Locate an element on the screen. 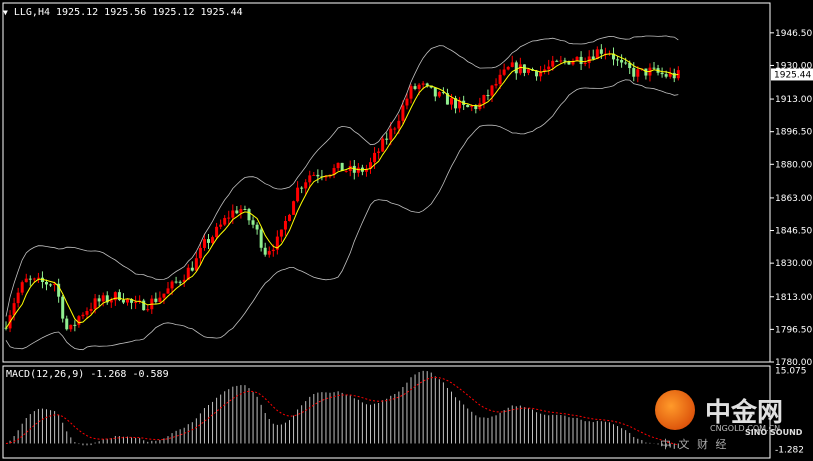 The width and height of the screenshot is (813, 461). ohlc-values: 1925.12 1925.56 1925.12 1925.44 is located at coordinates (149, 12).